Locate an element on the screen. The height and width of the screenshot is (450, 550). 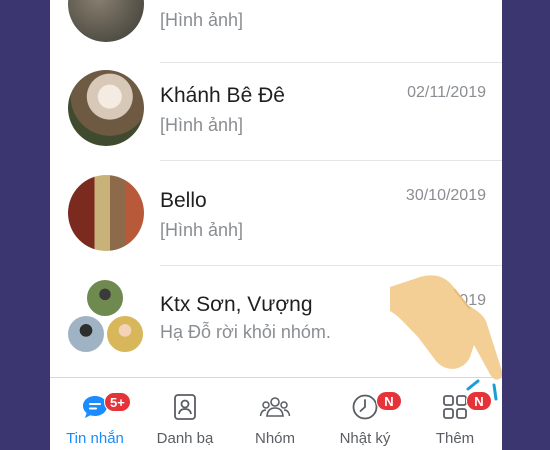
contact-name: Khánh Bê Đê is located at coordinates (222, 95).